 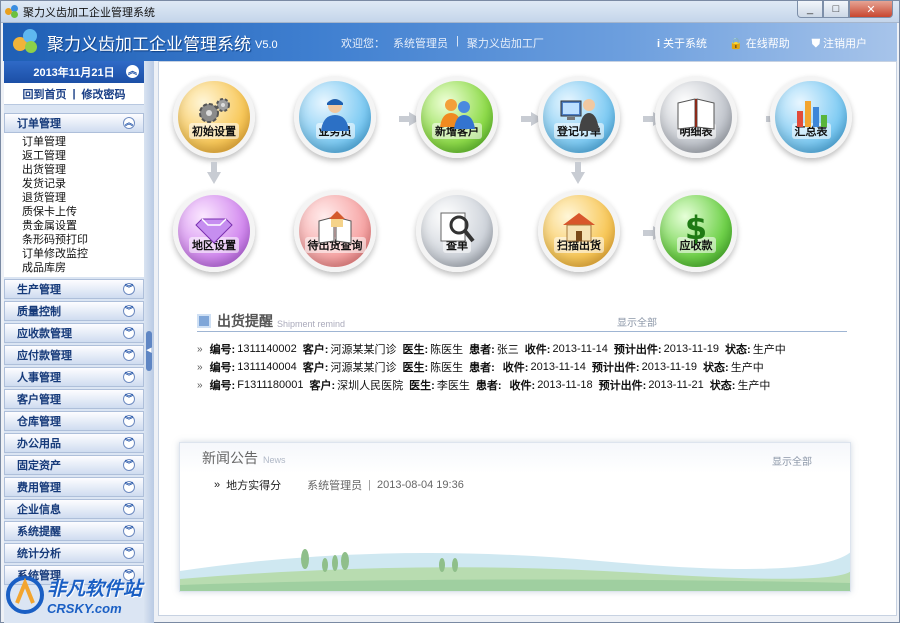 What do you see at coordinates (839, 43) in the screenshot?
I see `logout-link: ⛊ 注销用户` at bounding box center [839, 43].